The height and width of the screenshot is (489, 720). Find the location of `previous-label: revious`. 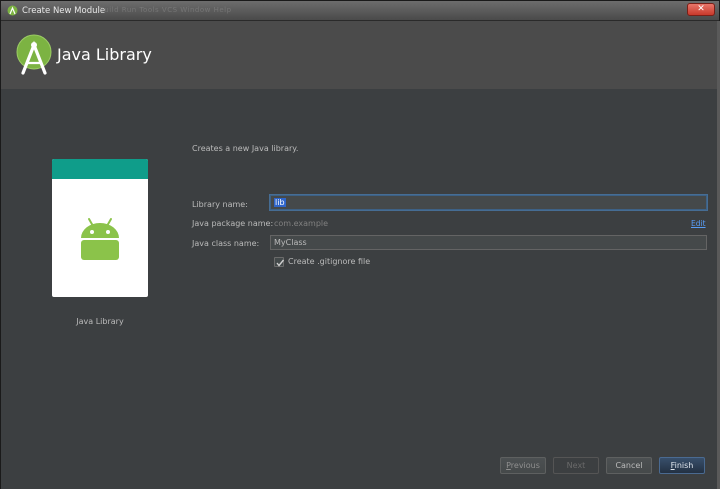

previous-label: revious is located at coordinates (525, 465).